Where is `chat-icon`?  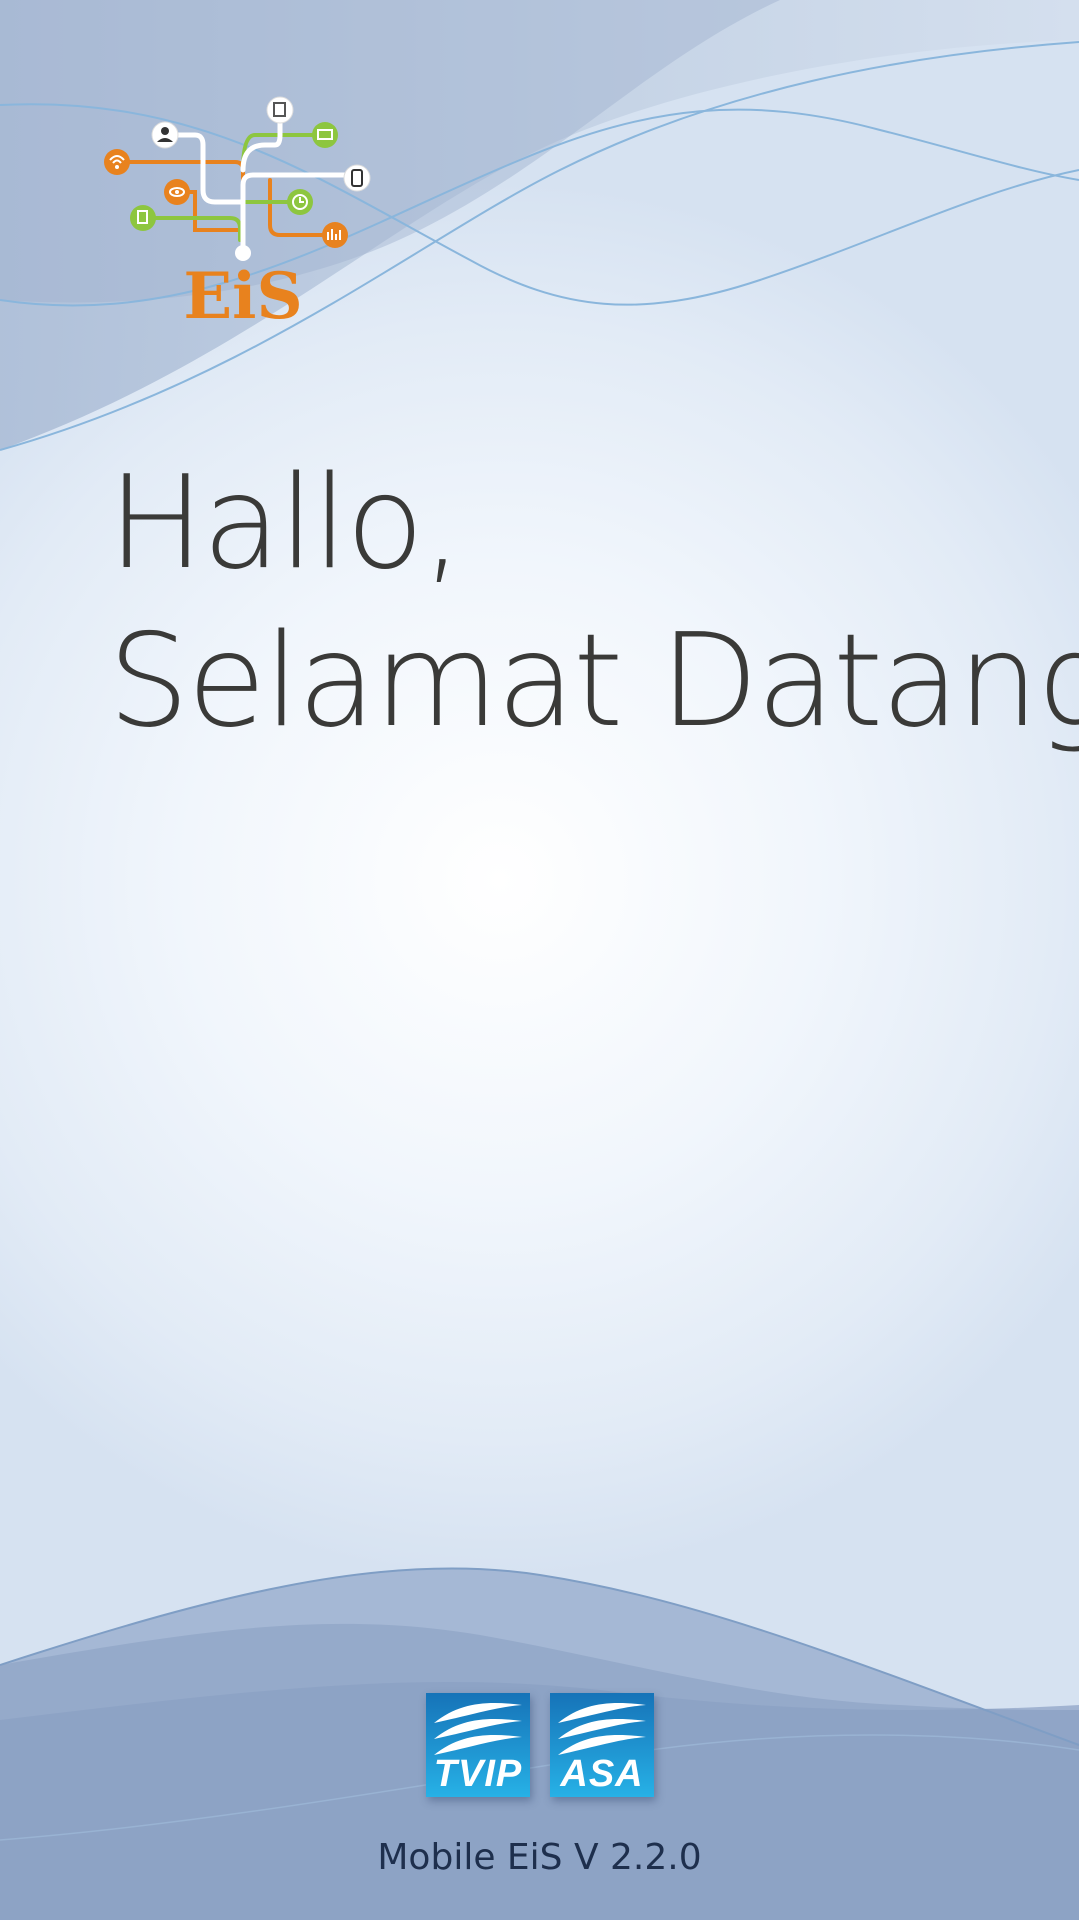
chat-icon is located at coordinates (325, 135).